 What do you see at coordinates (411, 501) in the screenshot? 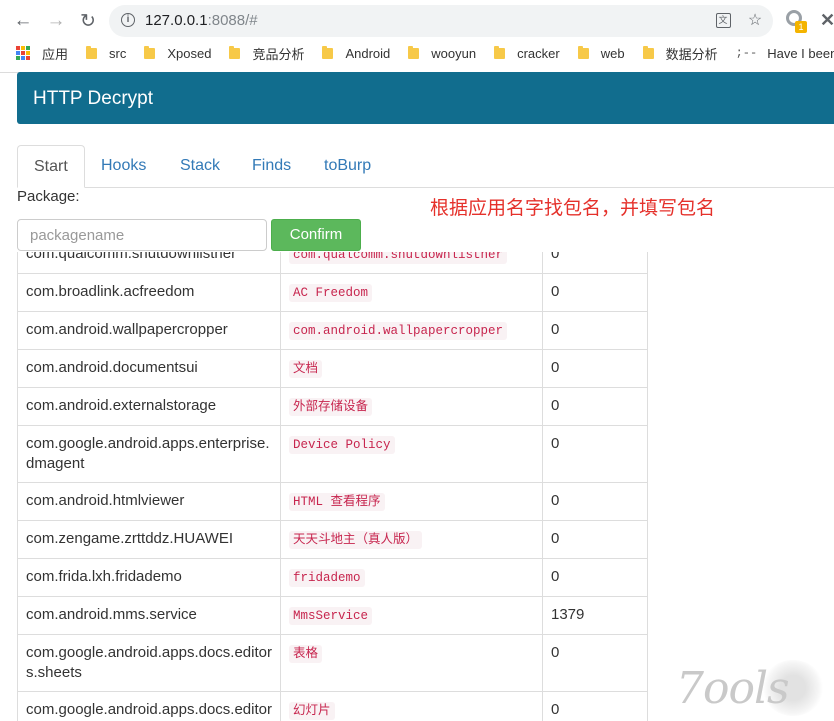
I see `app-name-cell: HTML 查看程序` at bounding box center [411, 501].